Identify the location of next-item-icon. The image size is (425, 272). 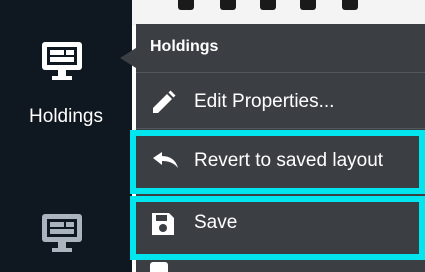
(159, 267).